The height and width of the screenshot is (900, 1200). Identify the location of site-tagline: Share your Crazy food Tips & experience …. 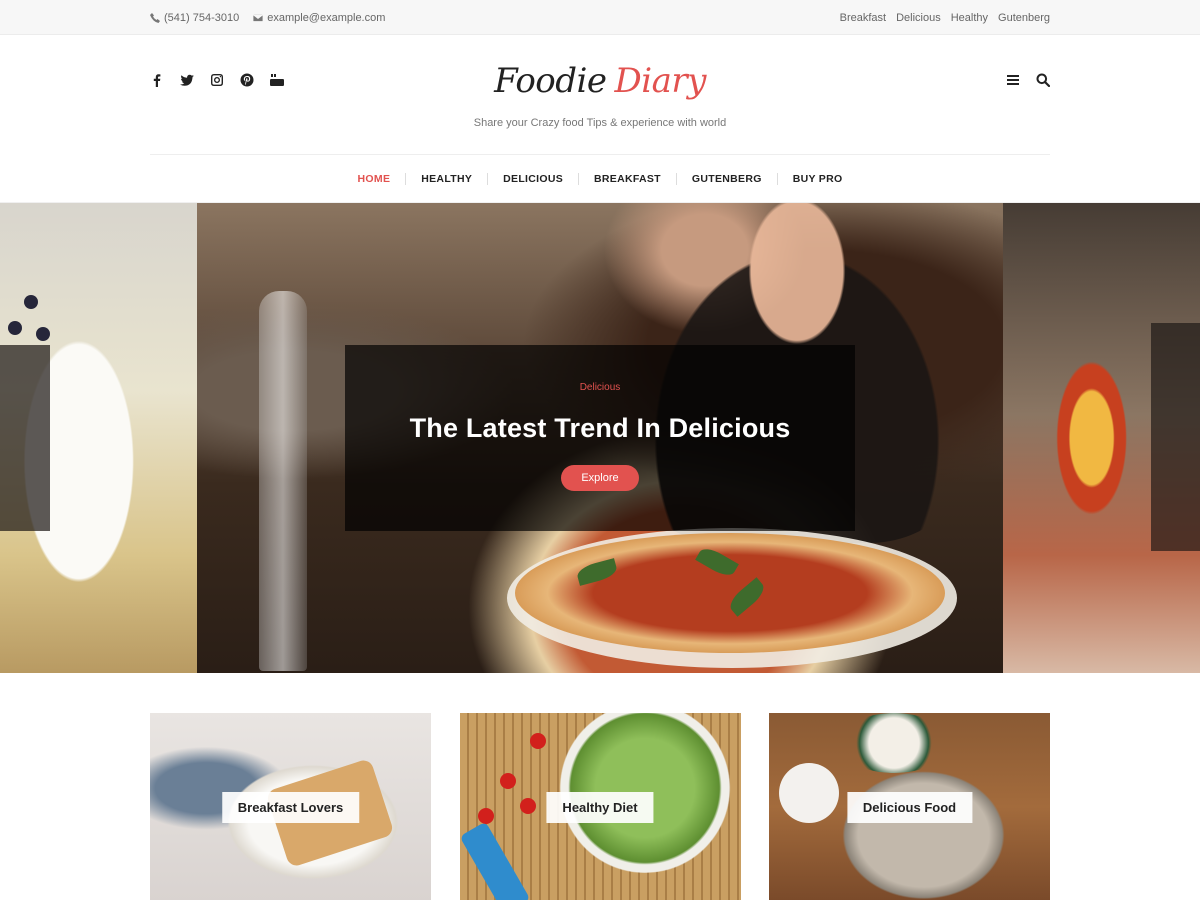
(600, 123).